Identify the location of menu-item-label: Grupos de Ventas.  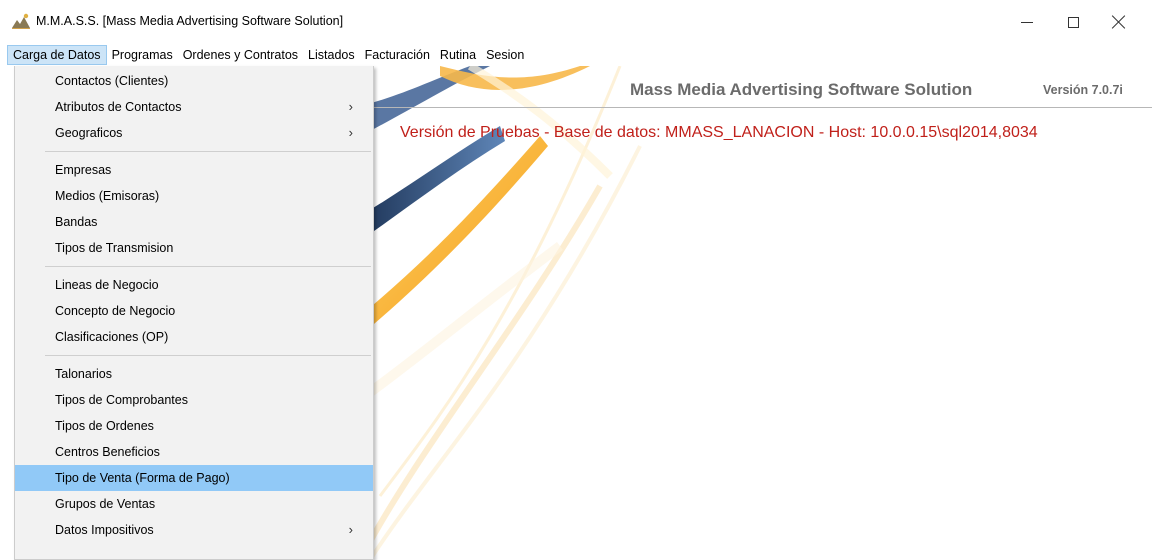
(105, 504).